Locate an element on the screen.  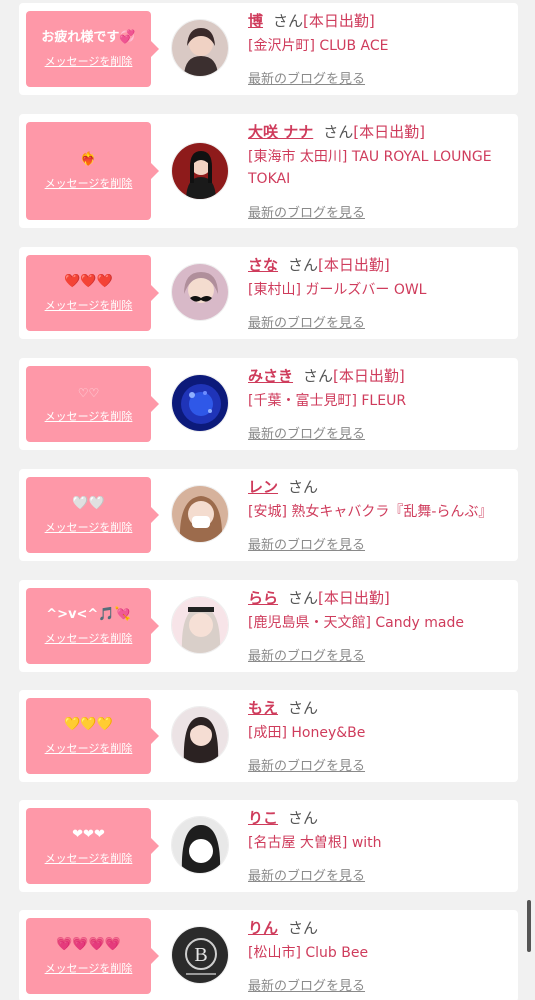
shop-name: [鹿児島県・天文館] Candy made is located at coordinates (356, 623).